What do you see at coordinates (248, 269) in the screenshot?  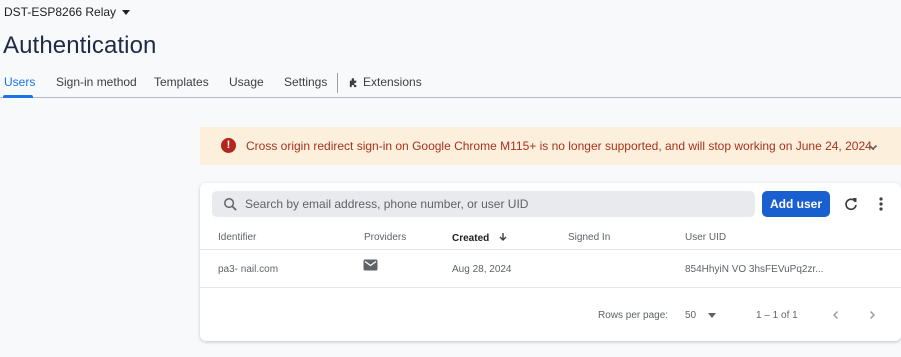 I see `cell-identifier: pa3- nail.com` at bounding box center [248, 269].